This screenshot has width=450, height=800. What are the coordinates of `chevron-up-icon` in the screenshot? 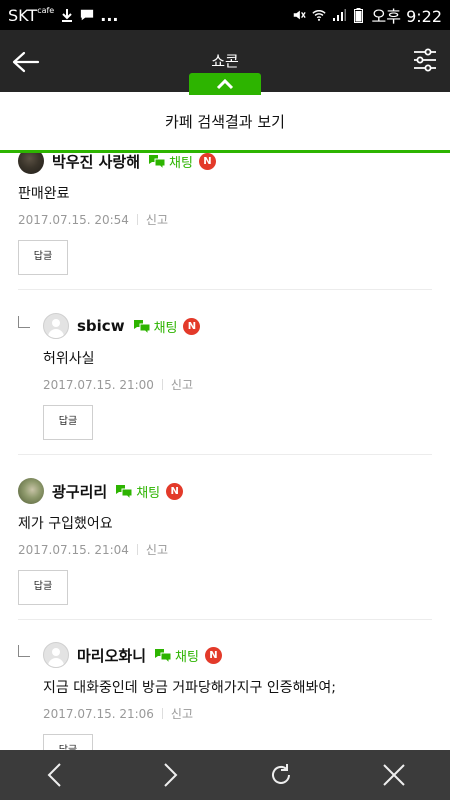 It's located at (225, 84).